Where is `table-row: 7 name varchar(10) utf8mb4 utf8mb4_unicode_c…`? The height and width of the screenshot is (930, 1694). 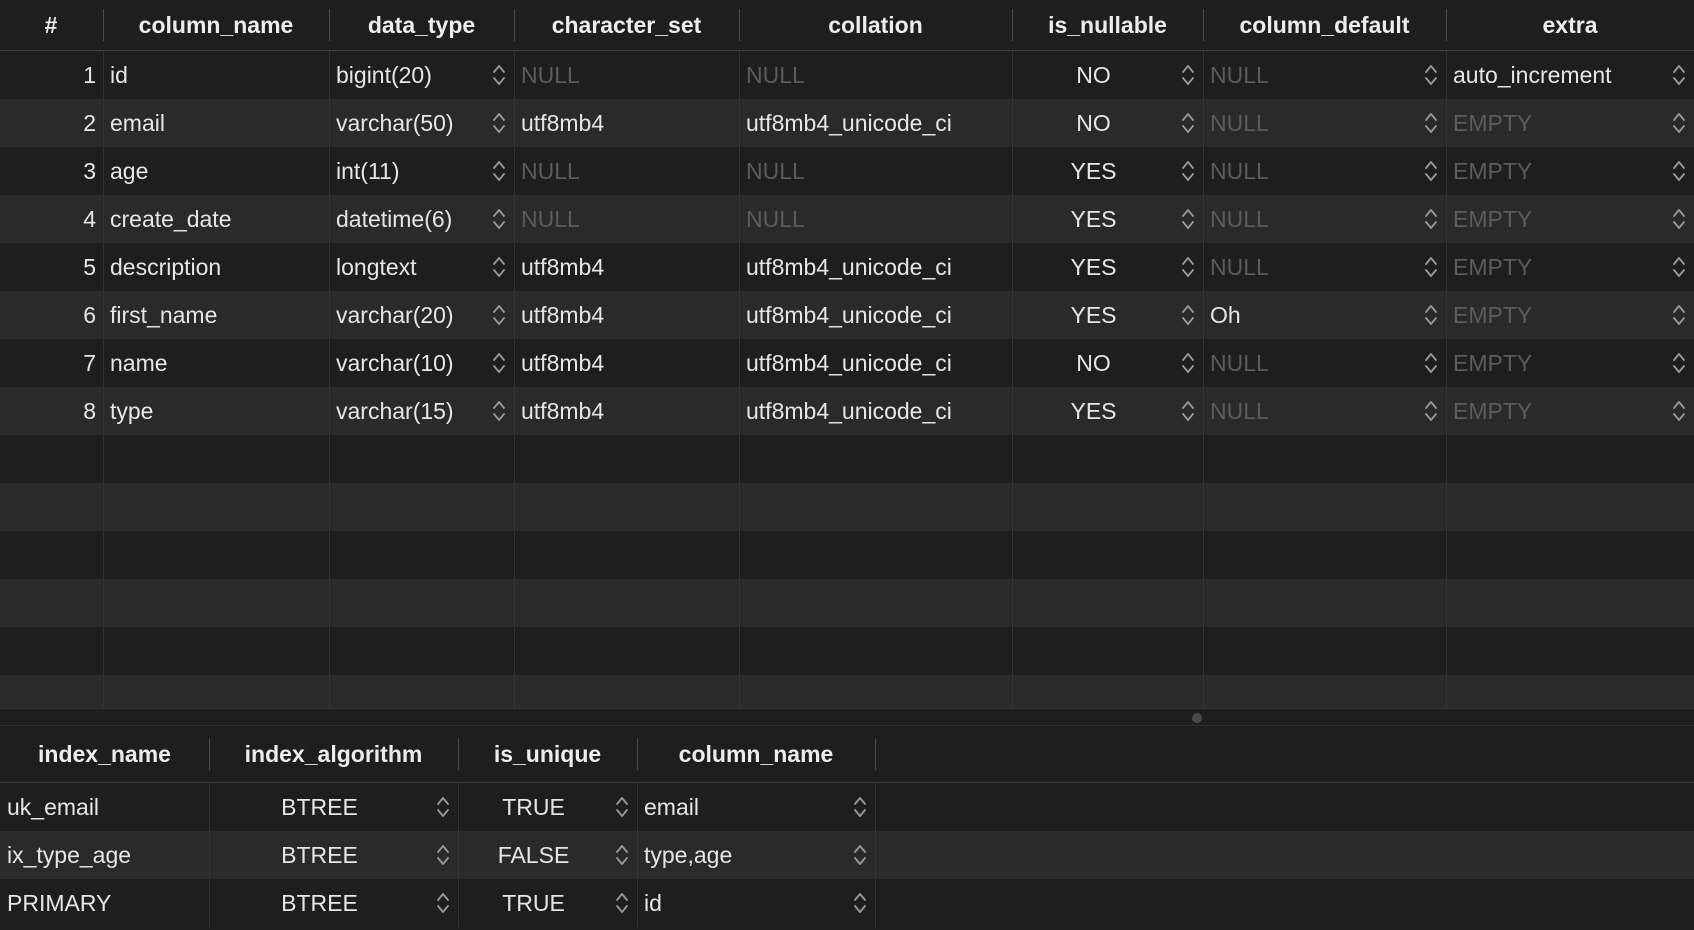
table-row: 7 name varchar(10) utf8mb4 utf8mb4_unicode_c… is located at coordinates (847, 363).